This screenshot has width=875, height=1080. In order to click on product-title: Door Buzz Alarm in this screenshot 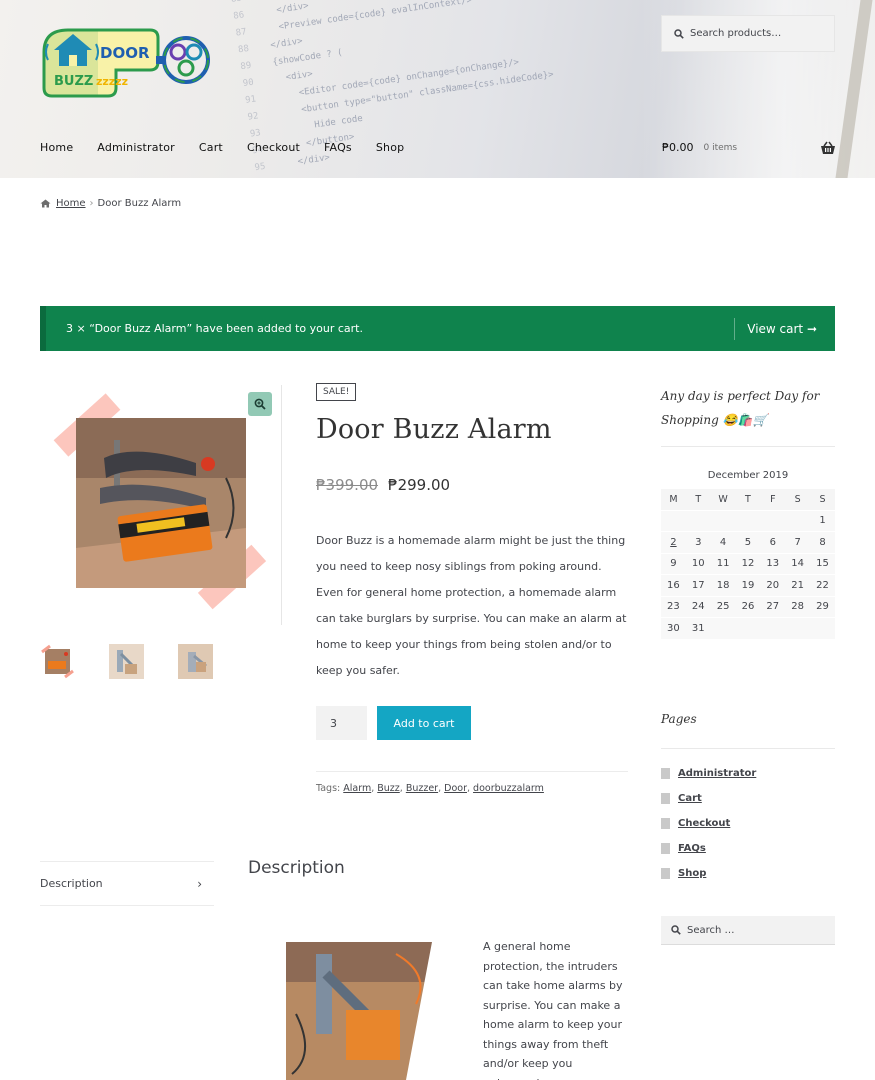, I will do `click(434, 429)`.